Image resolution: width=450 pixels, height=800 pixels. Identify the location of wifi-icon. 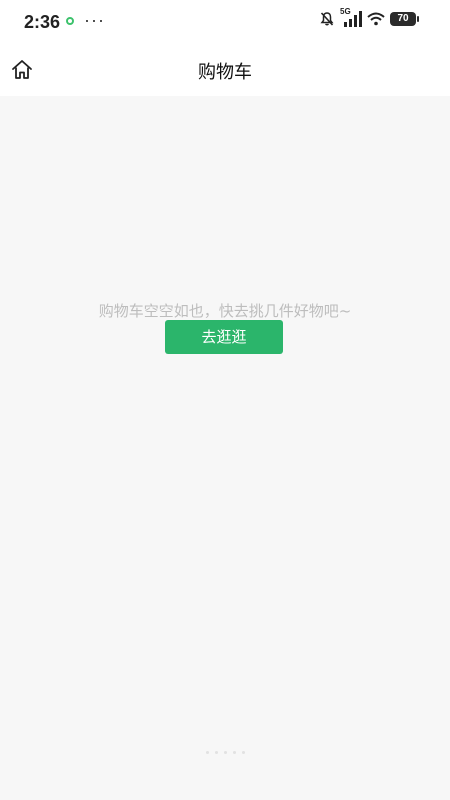
(376, 19).